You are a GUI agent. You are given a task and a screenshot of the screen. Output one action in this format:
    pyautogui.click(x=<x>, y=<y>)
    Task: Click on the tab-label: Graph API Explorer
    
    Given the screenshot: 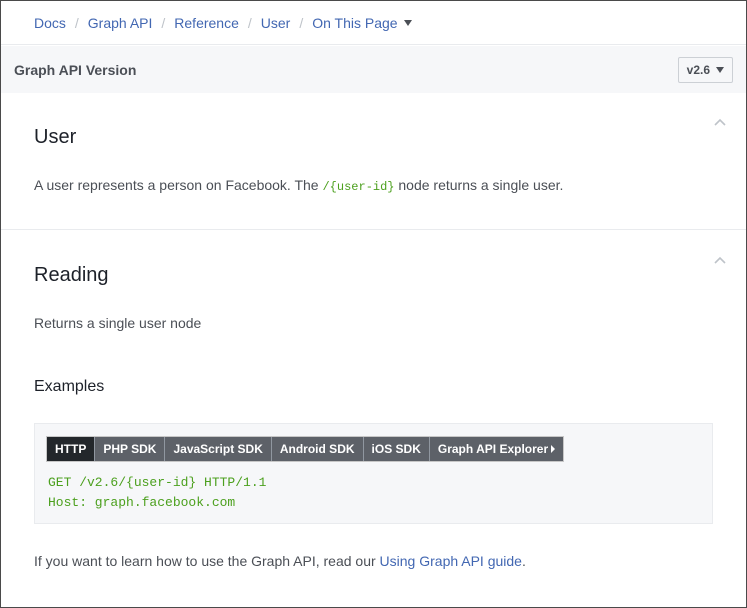 What is the action you would take?
    pyautogui.click(x=493, y=449)
    